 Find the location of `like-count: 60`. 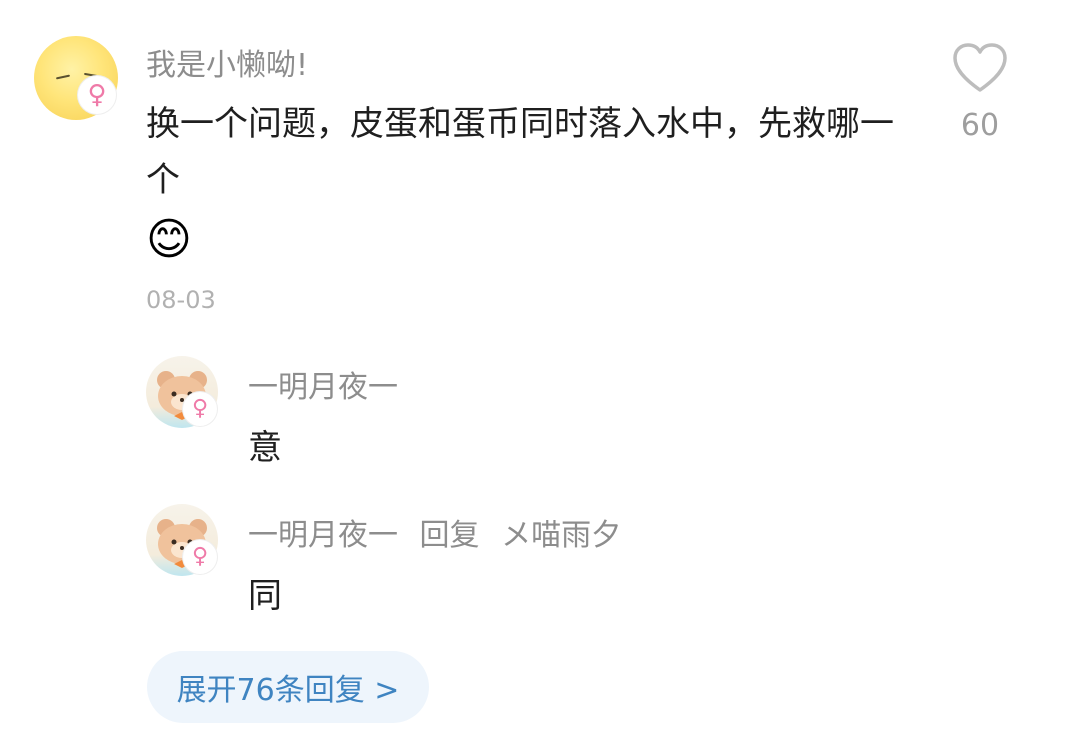

like-count: 60 is located at coordinates (980, 125).